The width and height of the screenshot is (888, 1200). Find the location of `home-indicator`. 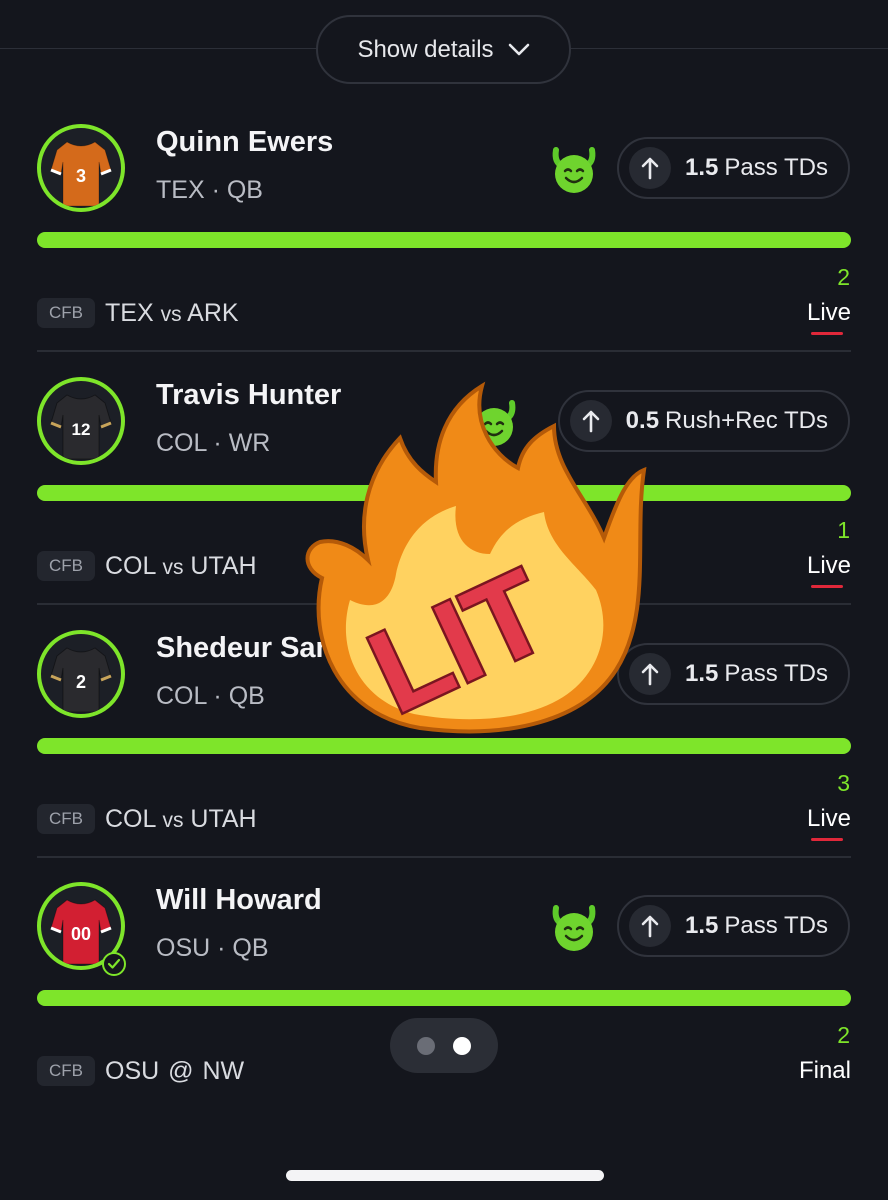

home-indicator is located at coordinates (445, 1175).